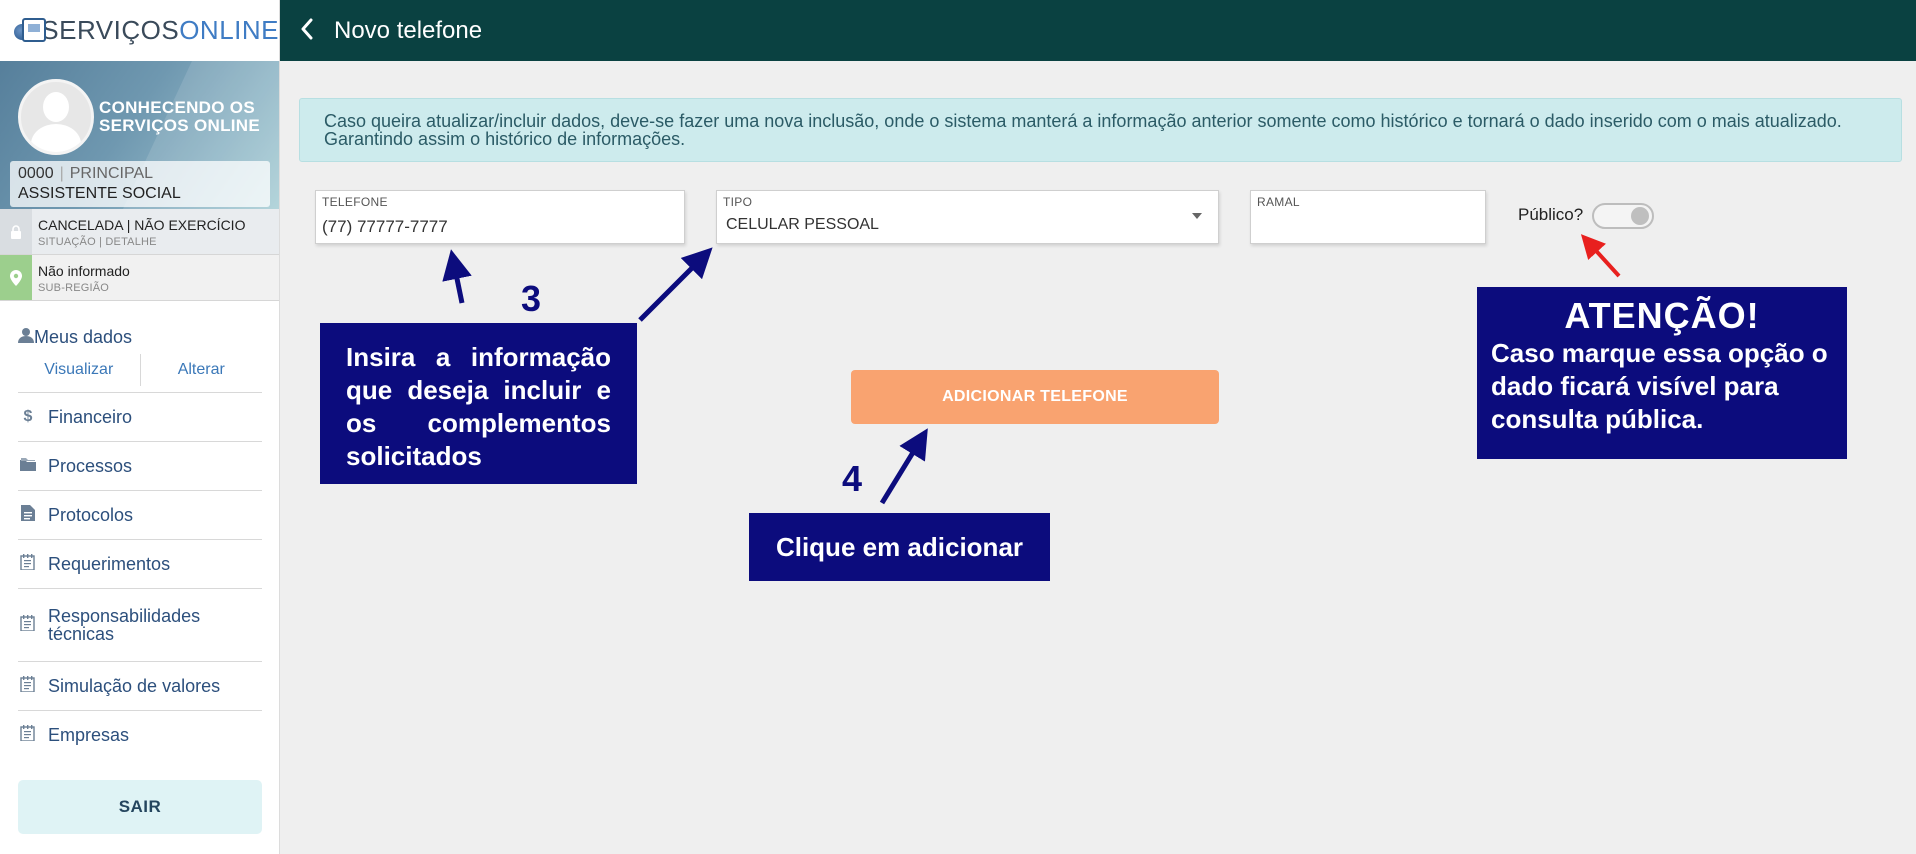 Image resolution: width=1916 pixels, height=854 pixels. Describe the element at coordinates (124, 625) in the screenshot. I see `sidebar-item-label: Responsabilidades técnicas` at that location.